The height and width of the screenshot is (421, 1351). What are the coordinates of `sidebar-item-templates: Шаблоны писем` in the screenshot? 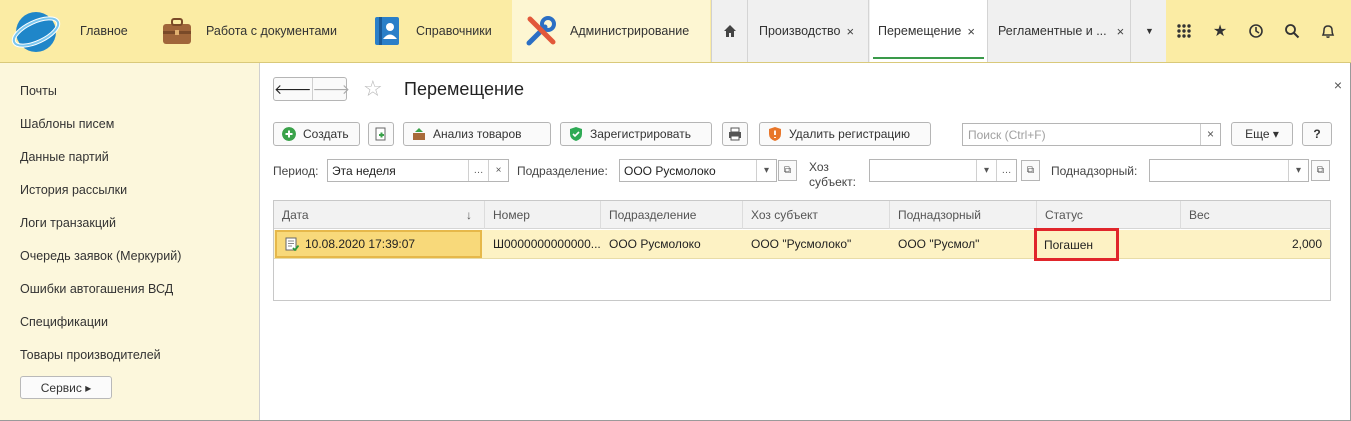 It's located at (67, 124).